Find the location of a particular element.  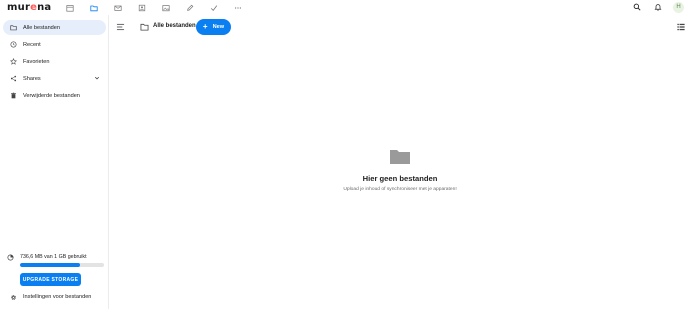

sidebar-item-label: Verwijderde bestanden is located at coordinates (51, 95).